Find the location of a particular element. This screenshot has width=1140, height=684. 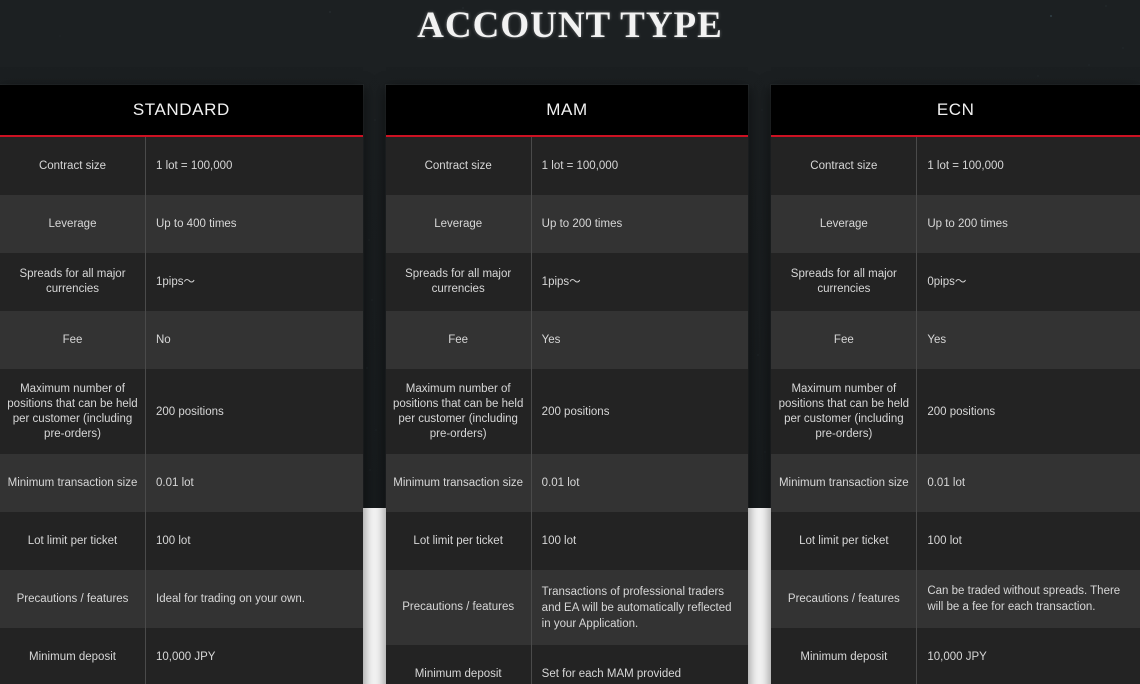

page-title: ACCOUNT TYPE is located at coordinates (570, 25).